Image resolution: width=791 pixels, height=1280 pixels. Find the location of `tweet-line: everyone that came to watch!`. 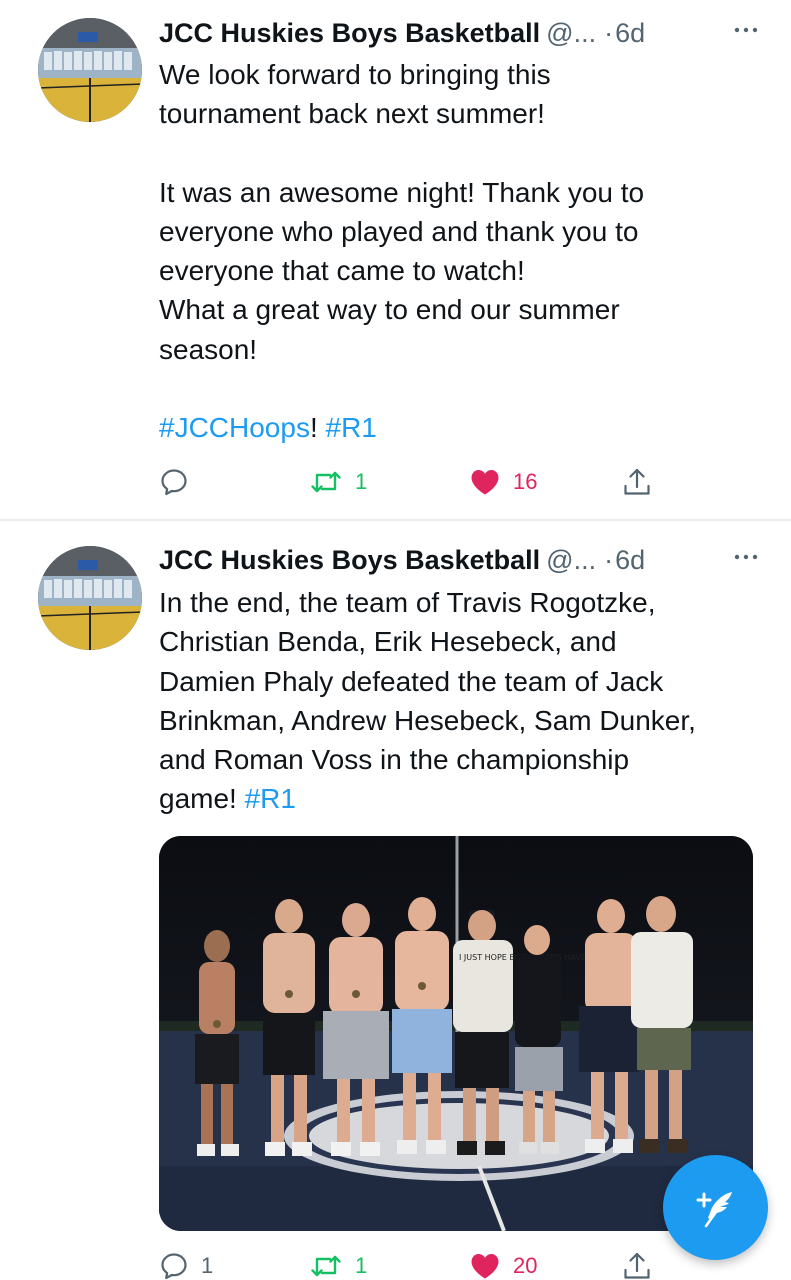

tweet-line: everyone that came to watch! is located at coordinates (342, 271).